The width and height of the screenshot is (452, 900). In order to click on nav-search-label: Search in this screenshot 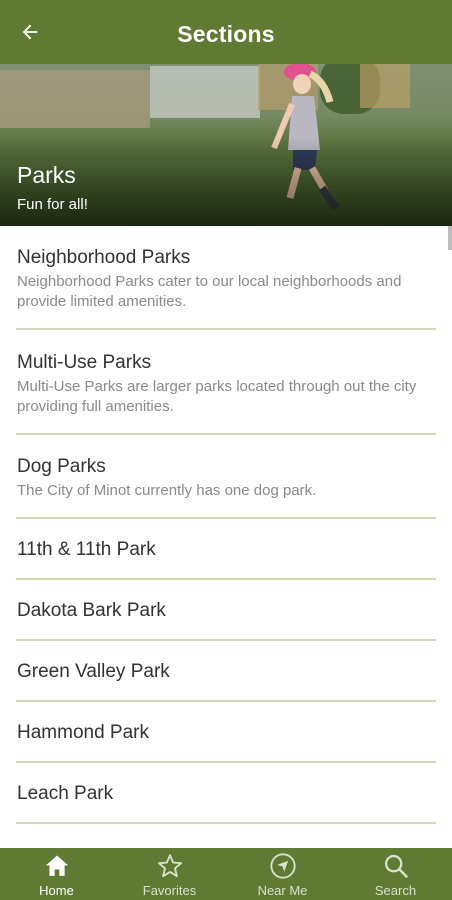, I will do `click(395, 890)`.